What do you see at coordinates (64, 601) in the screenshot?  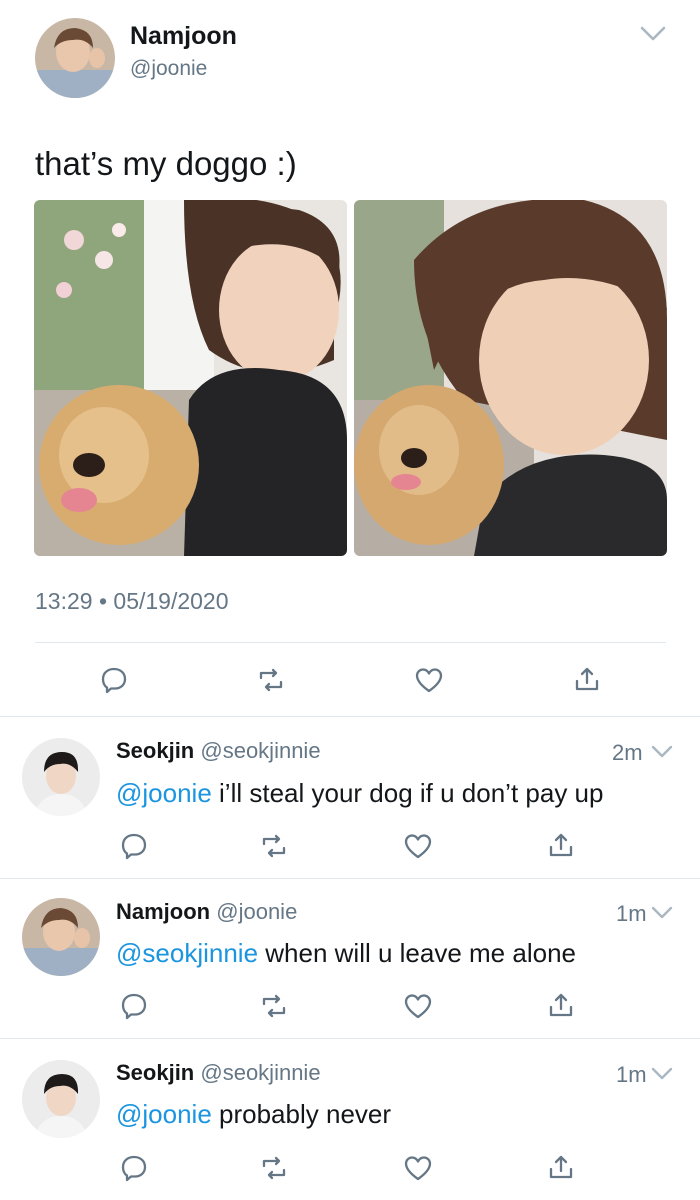 I see `tweet-time: 13:29` at bounding box center [64, 601].